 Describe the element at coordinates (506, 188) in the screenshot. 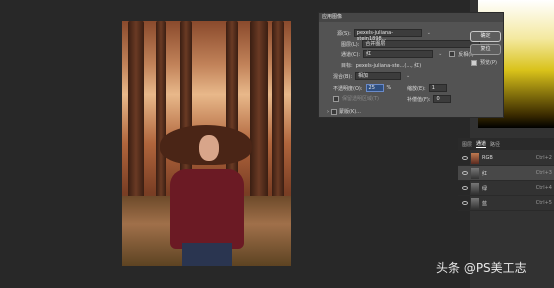

I see `channel-row-green: 绿 Ctrl+4` at that location.